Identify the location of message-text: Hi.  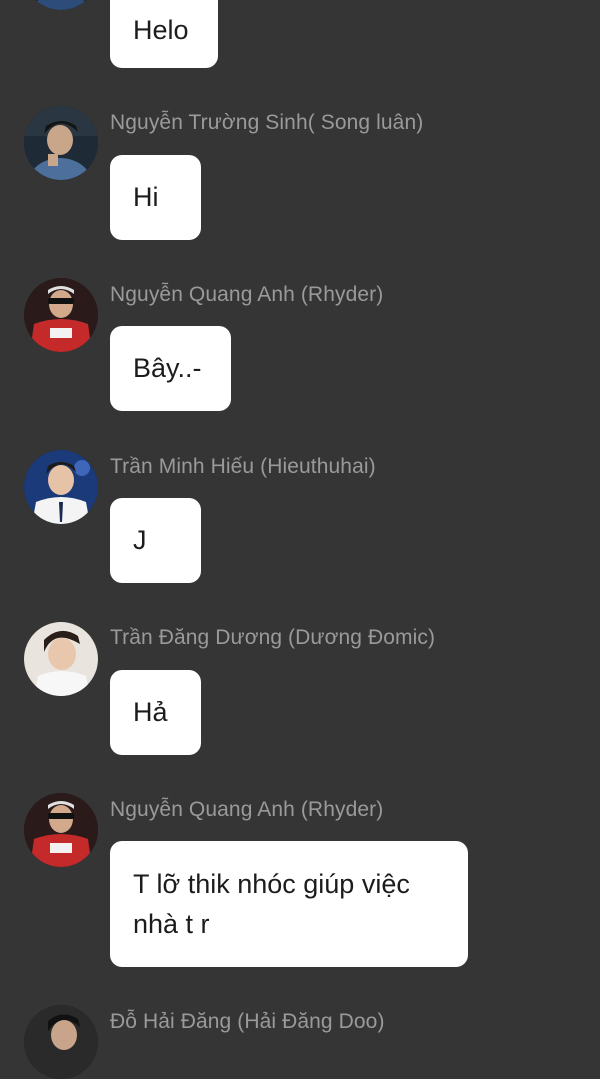
(146, 197).